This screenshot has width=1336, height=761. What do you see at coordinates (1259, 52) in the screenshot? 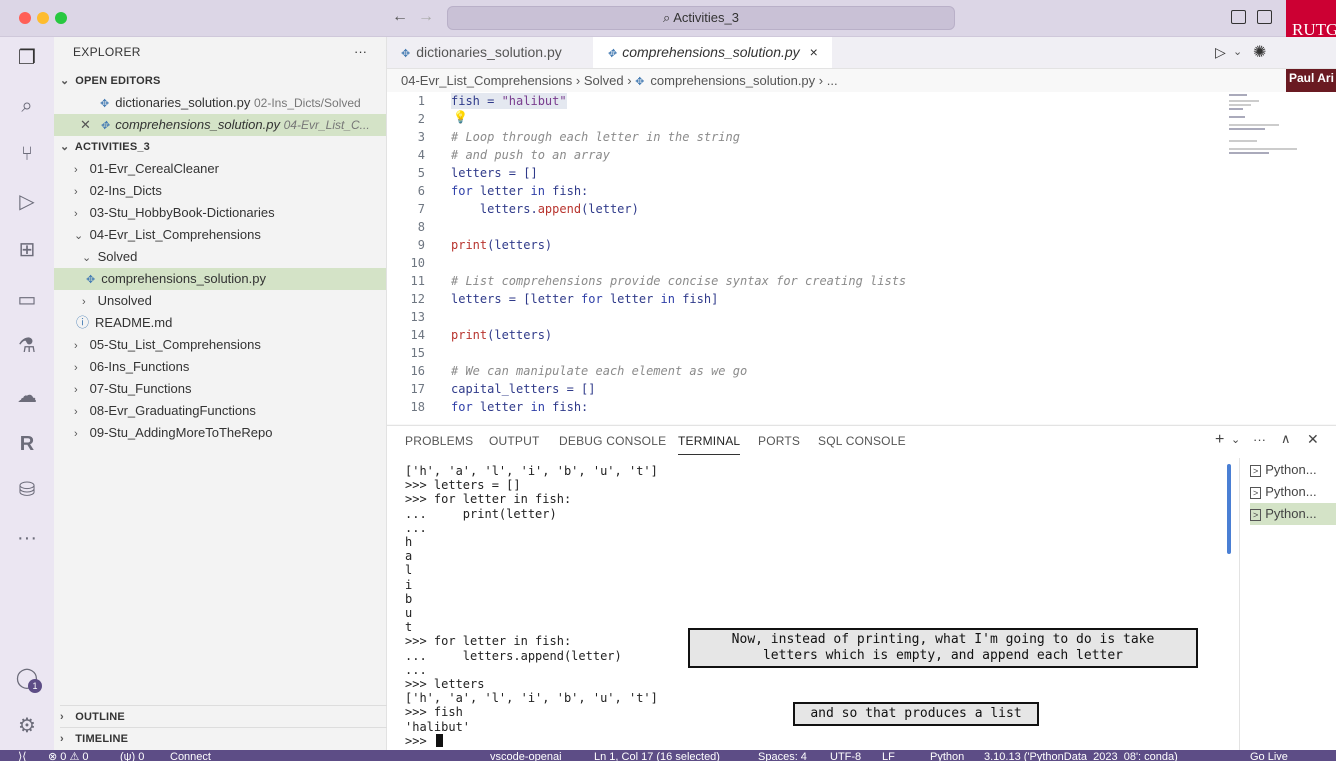
I see `openai-icon: ✺` at bounding box center [1259, 52].